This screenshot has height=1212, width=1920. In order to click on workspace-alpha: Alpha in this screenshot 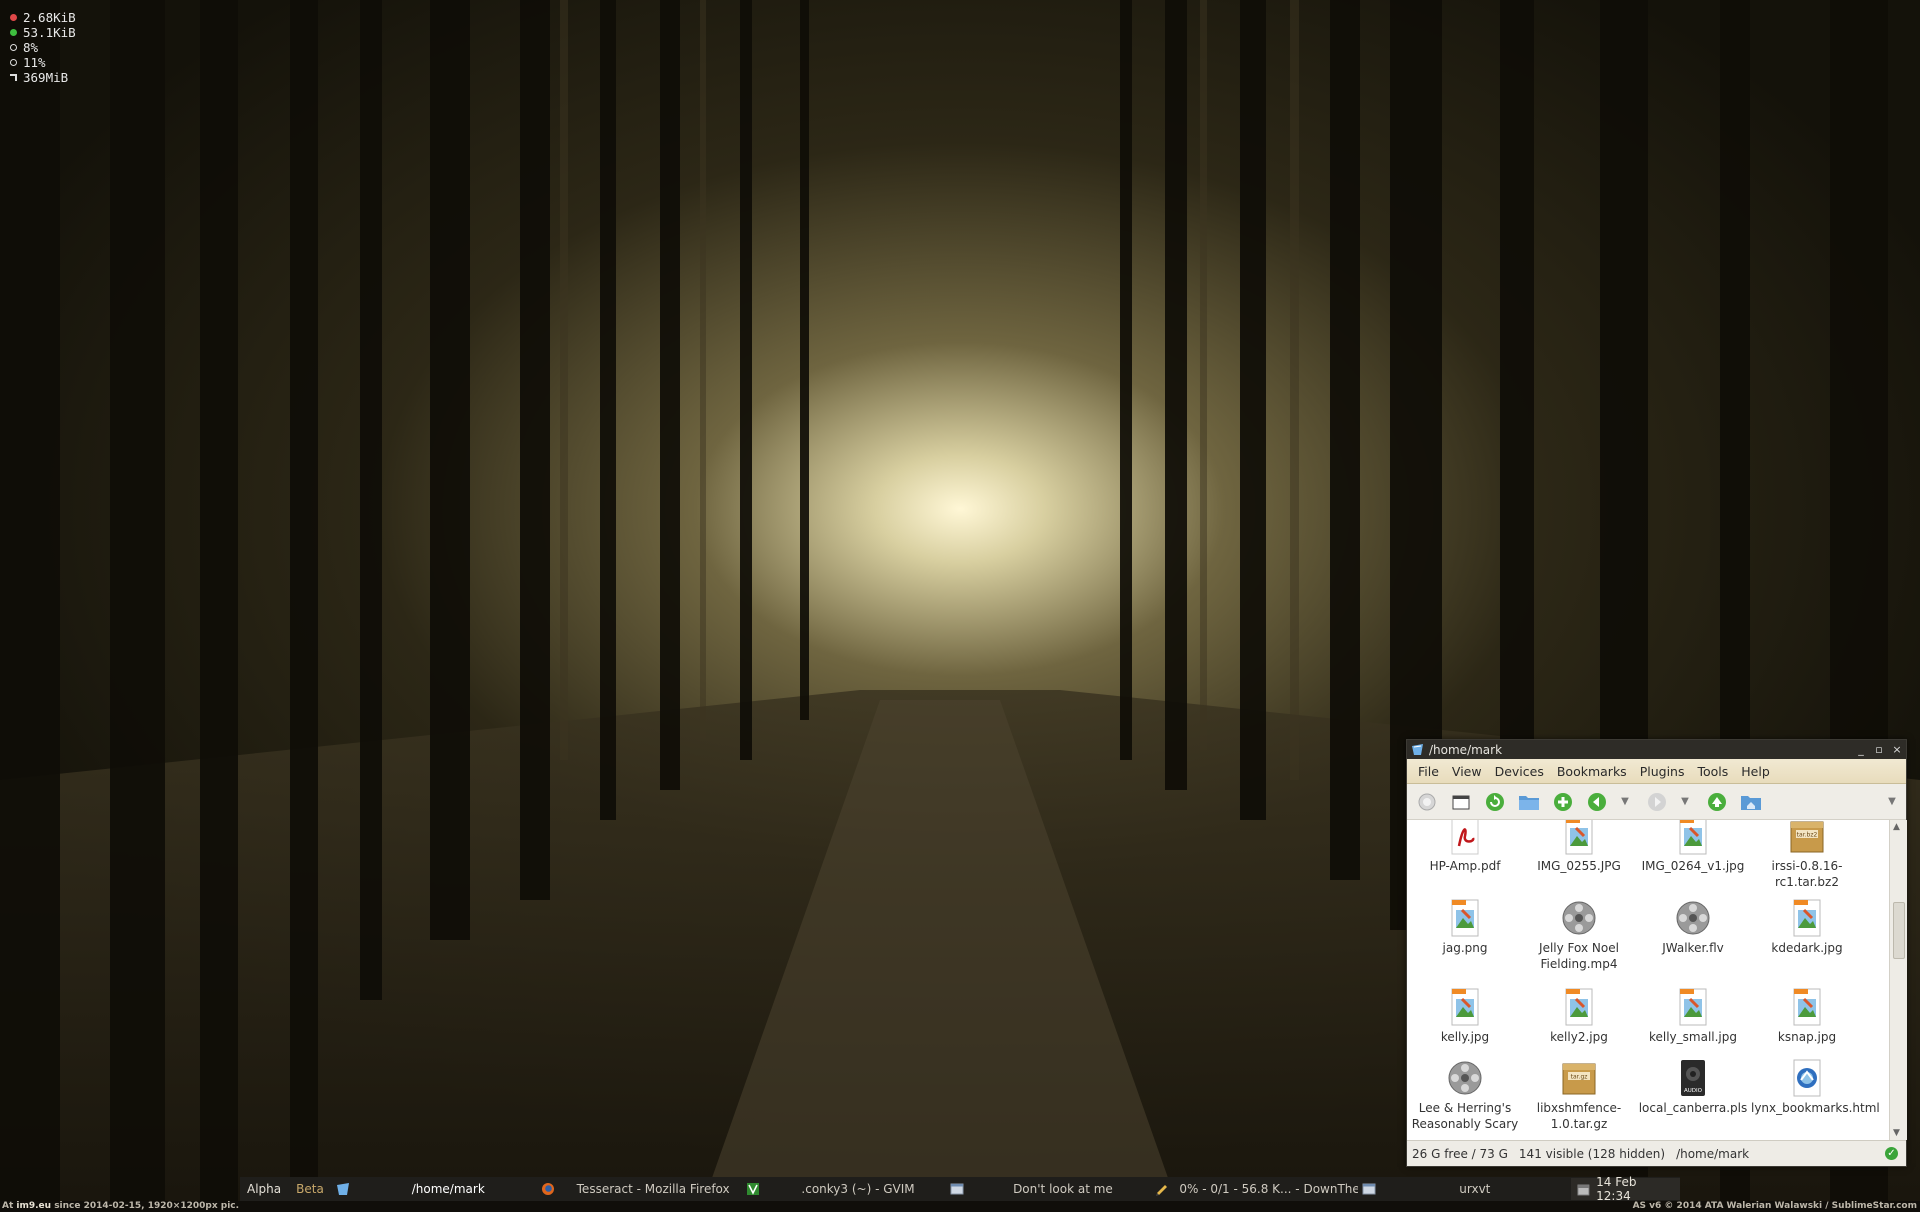, I will do `click(264, 1189)`.